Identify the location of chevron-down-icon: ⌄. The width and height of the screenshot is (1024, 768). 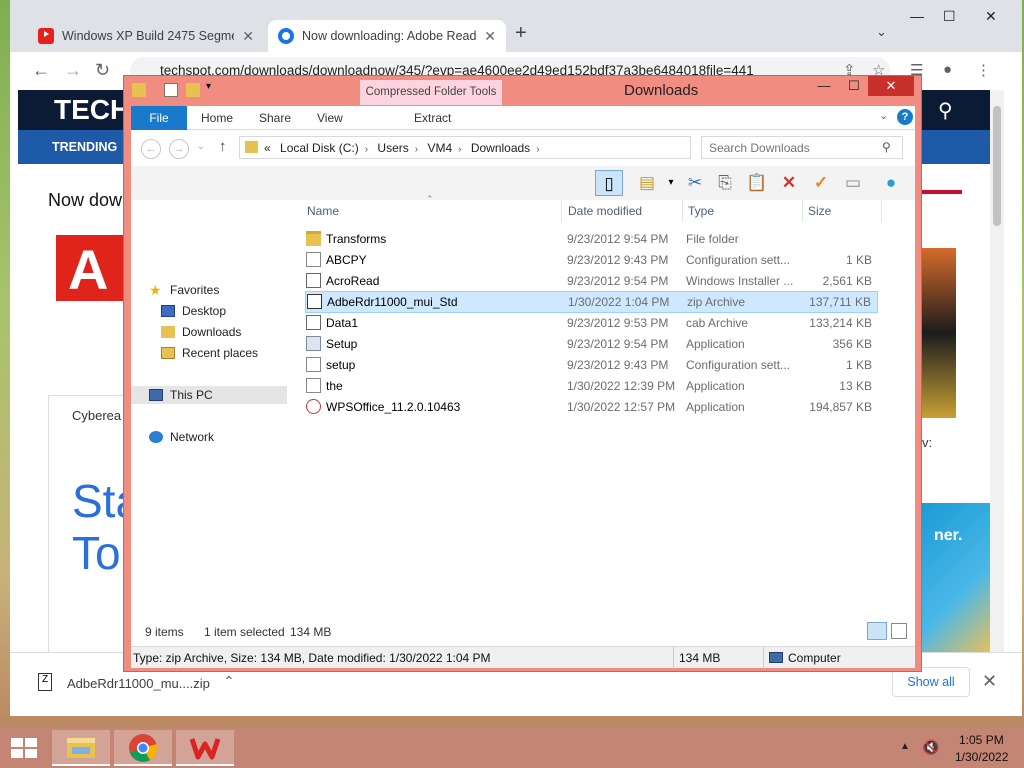
(881, 32).